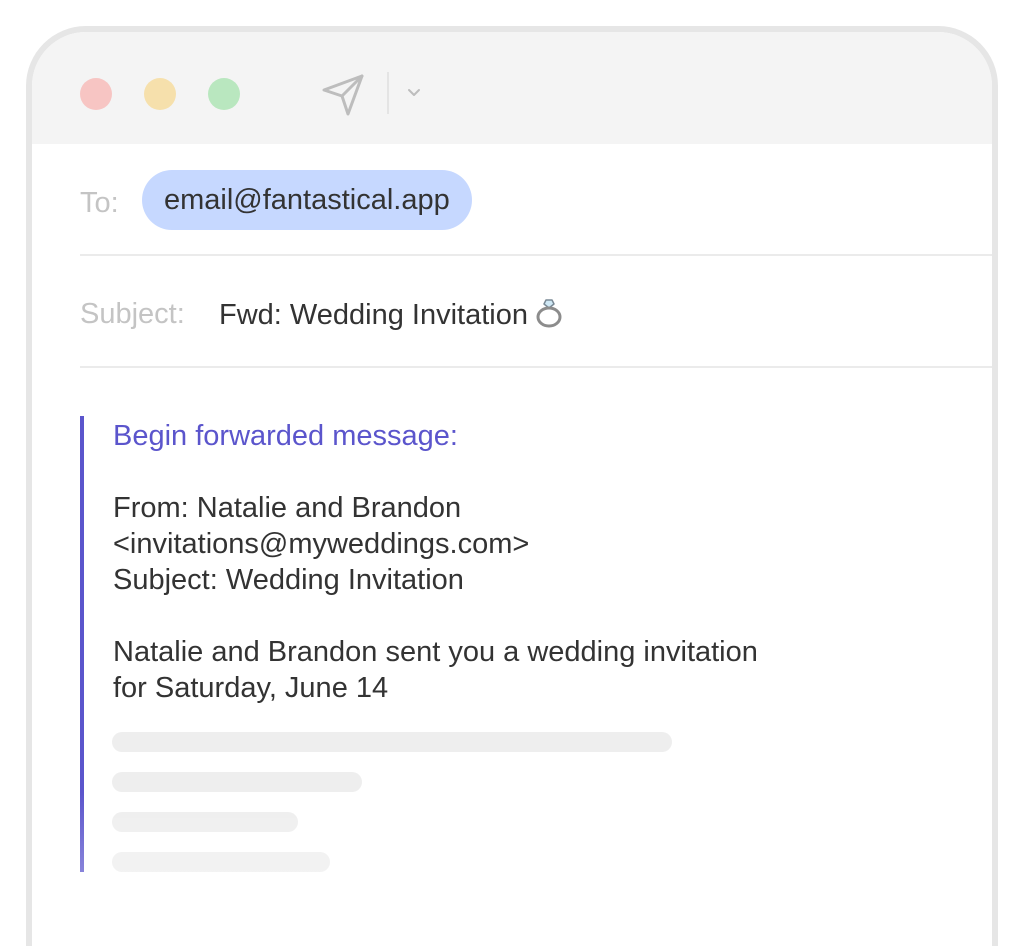  Describe the element at coordinates (82, 644) in the screenshot. I see `quote-bar` at that location.